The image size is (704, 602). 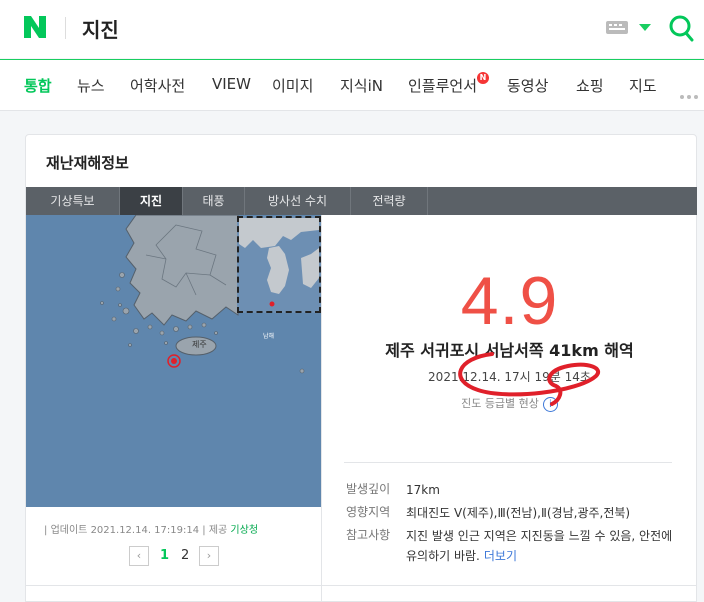 I want to click on search-query-text: 지진, so click(x=100, y=28).